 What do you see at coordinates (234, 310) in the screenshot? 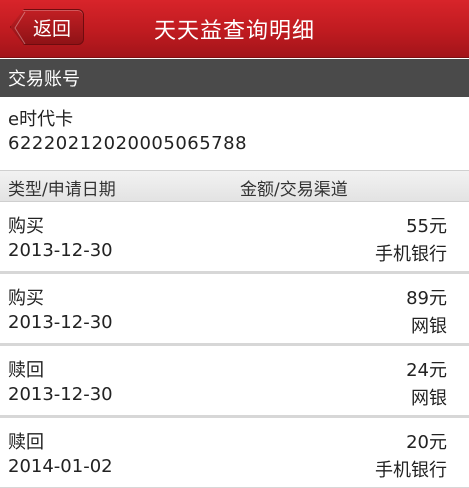
I see `transaction-row: 购买 2013-12-30 89元 网银` at bounding box center [234, 310].